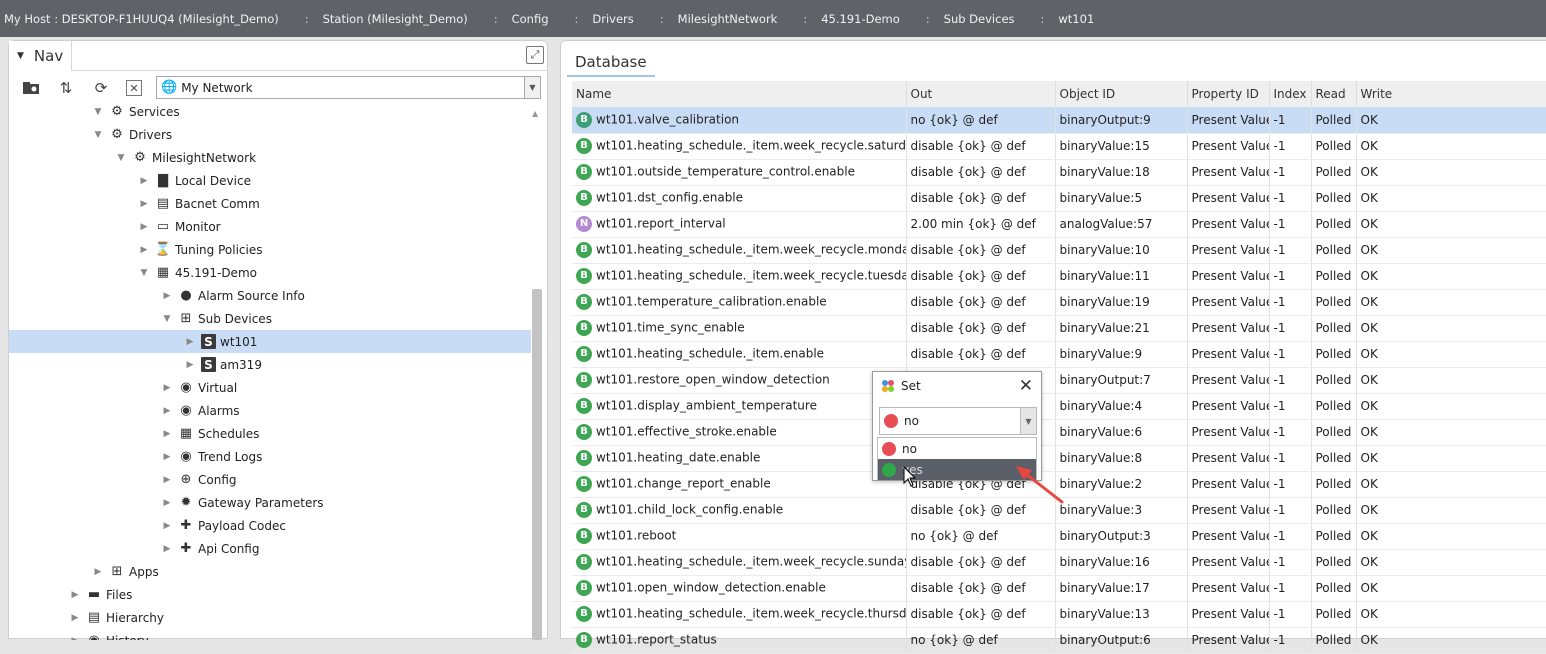 This screenshot has width=1546, height=654. What do you see at coordinates (958, 421) in the screenshot?
I see `set-value-select: no ▼` at bounding box center [958, 421].